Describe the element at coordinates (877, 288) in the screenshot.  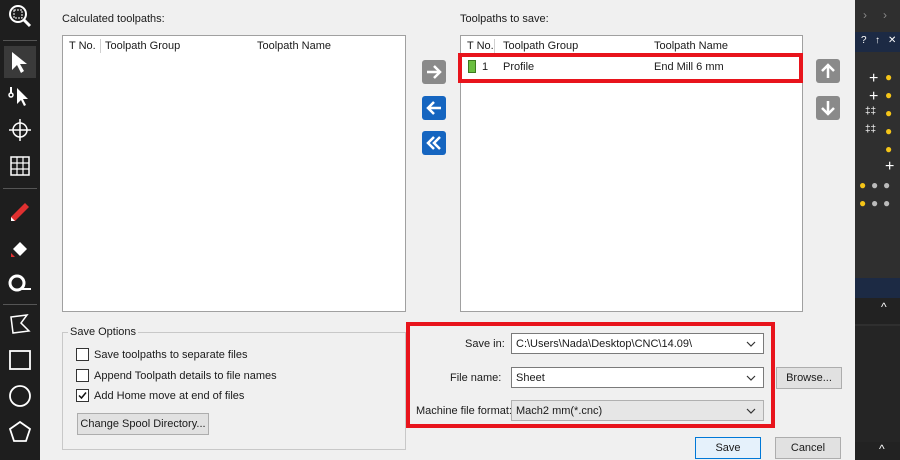
I see `panel-header` at that location.